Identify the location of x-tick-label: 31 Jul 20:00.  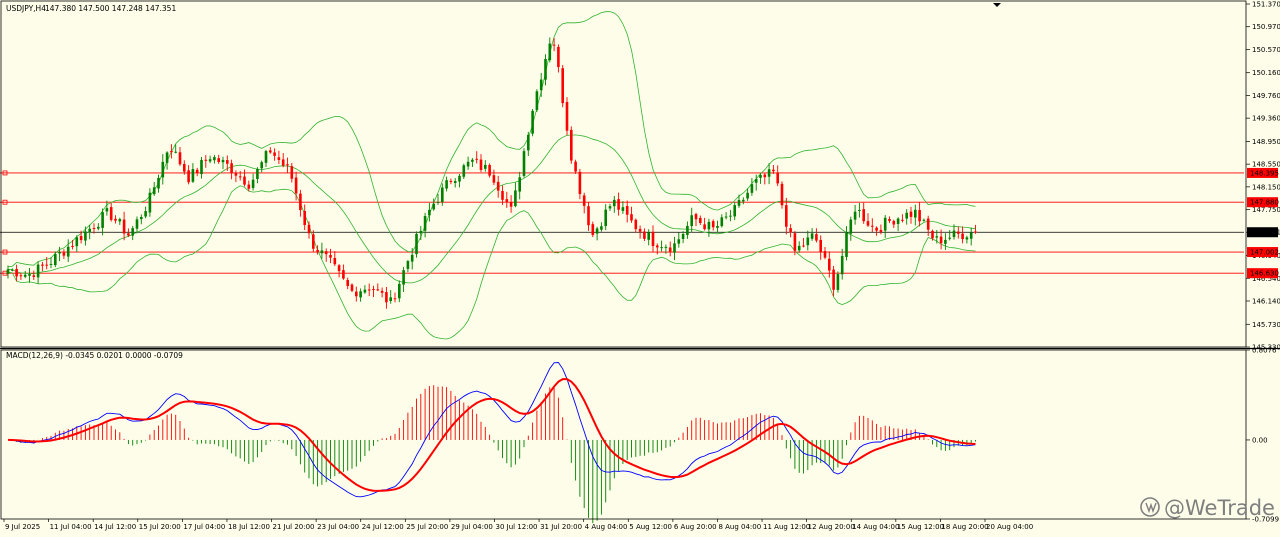
(561, 527).